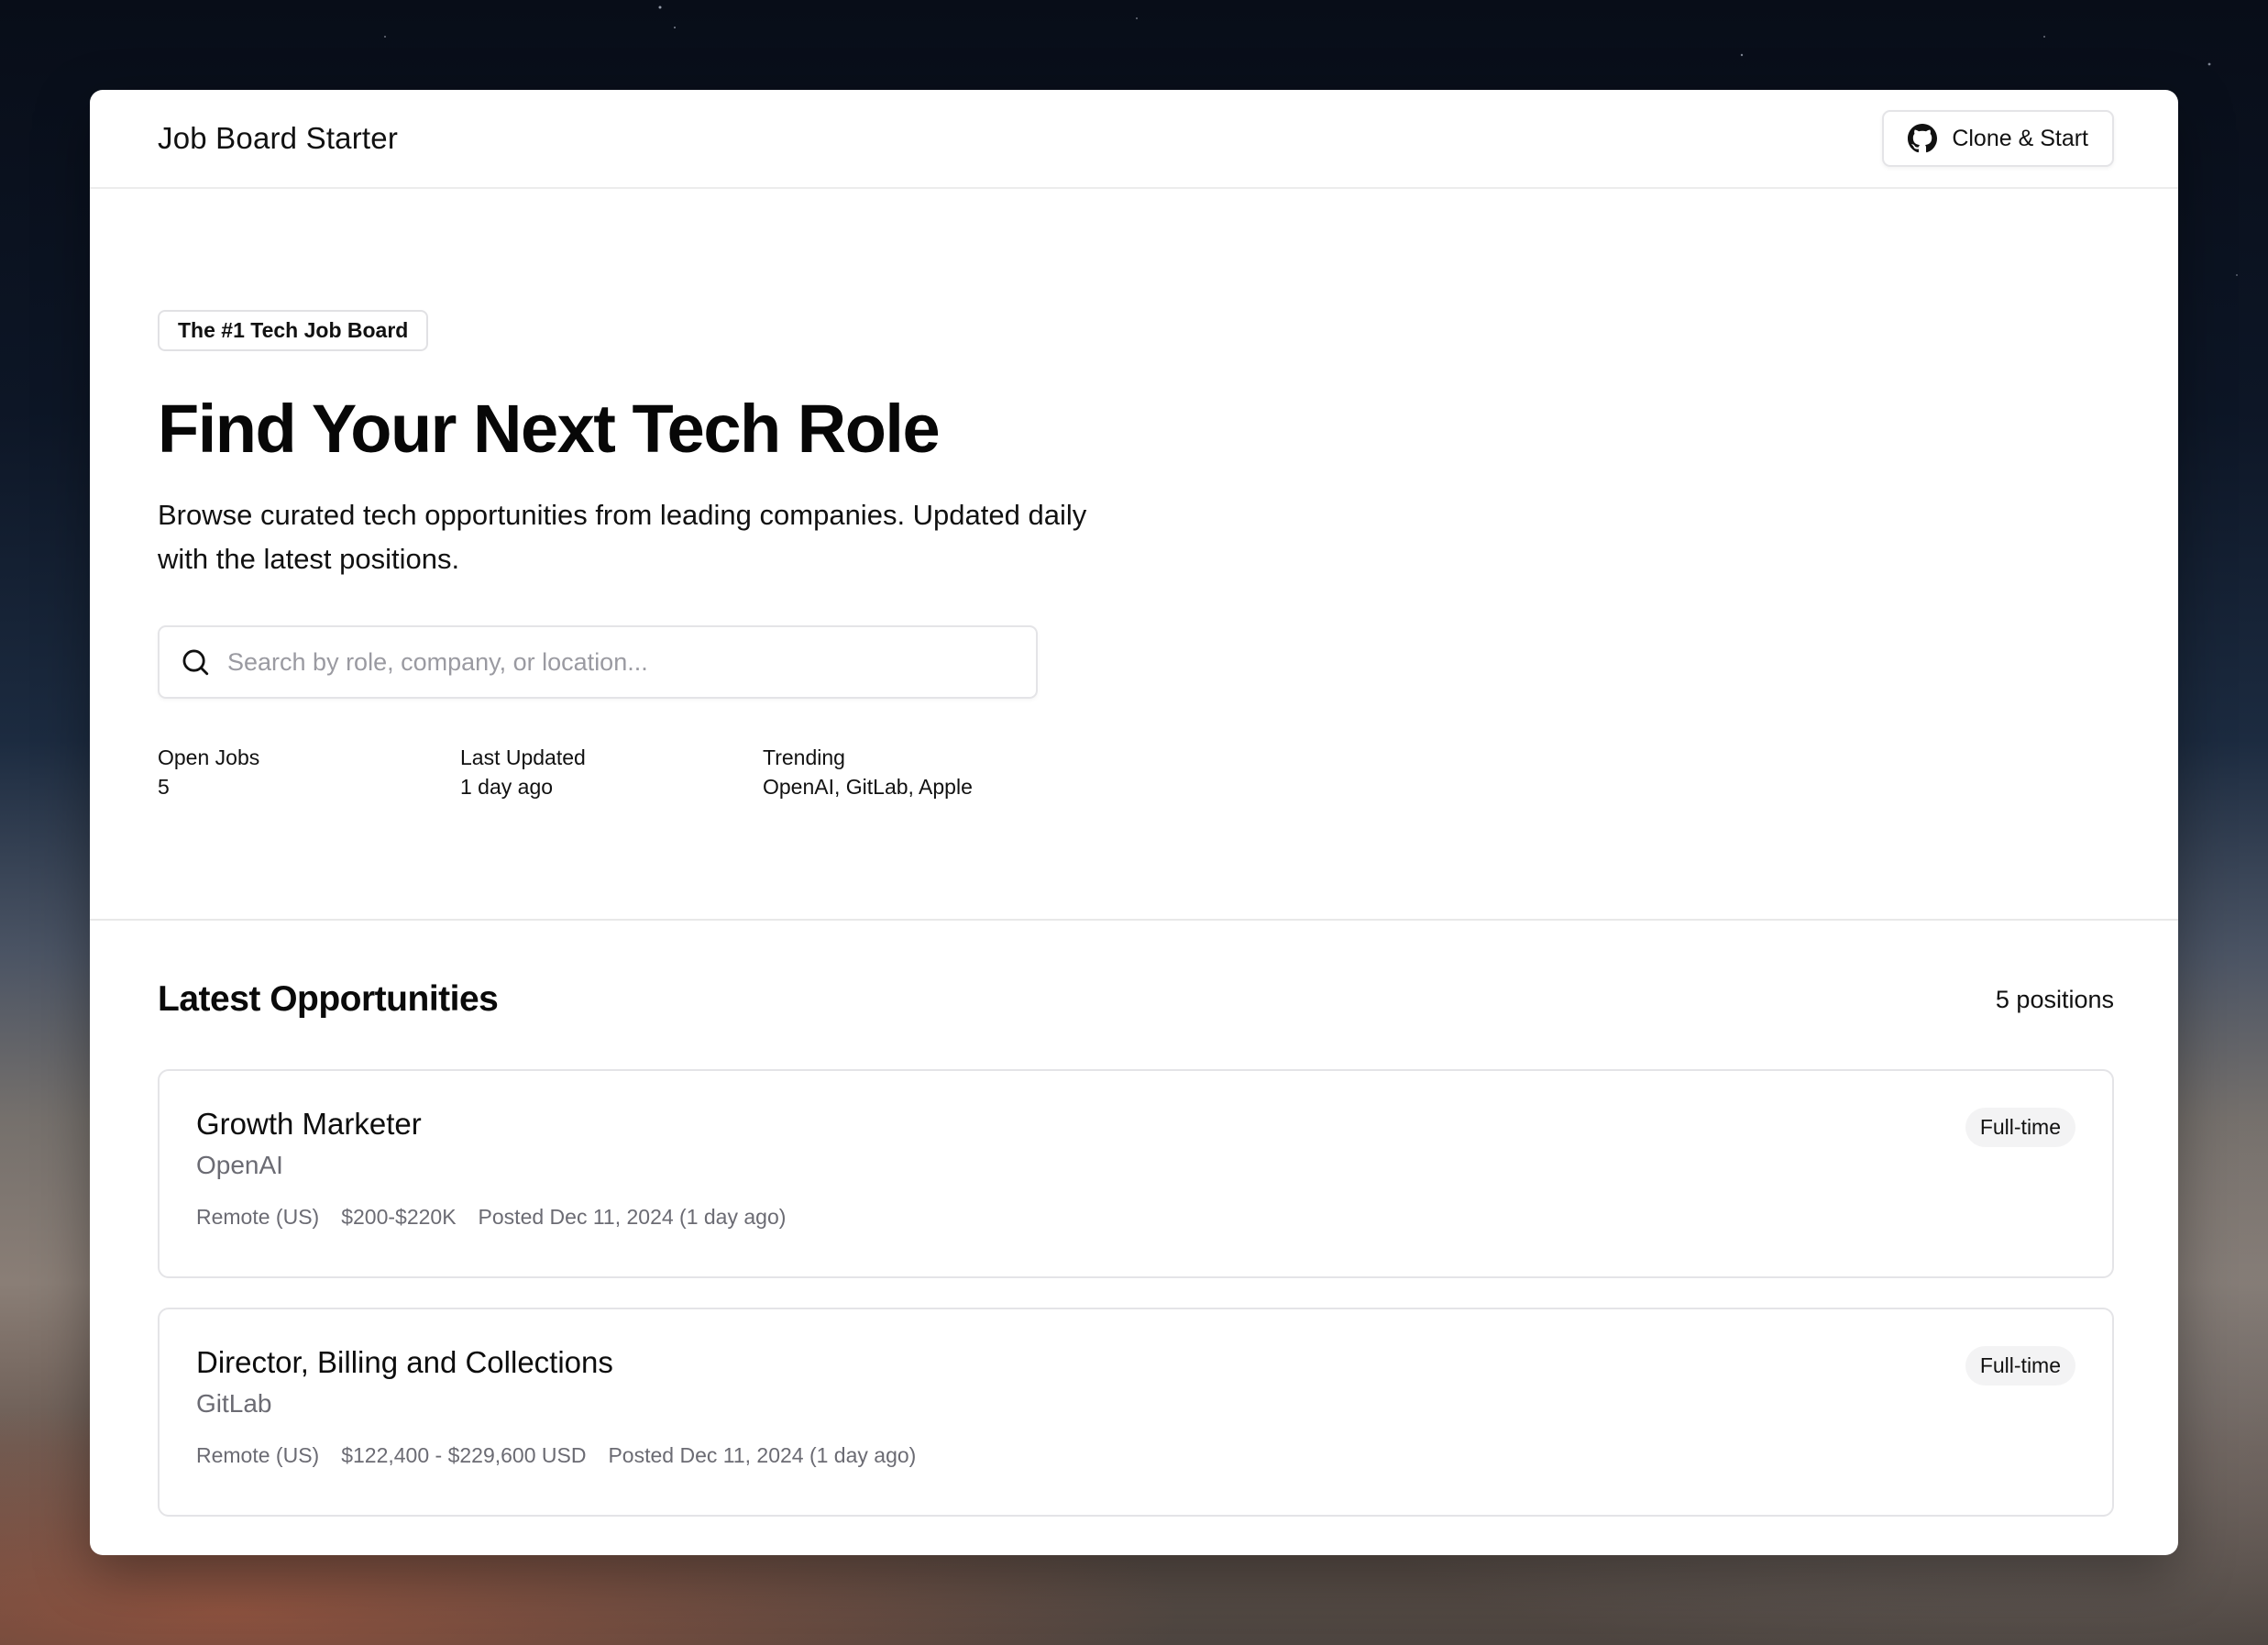 This screenshot has height=1645, width=2268. What do you see at coordinates (523, 758) in the screenshot?
I see `stat-label: Last Updated` at bounding box center [523, 758].